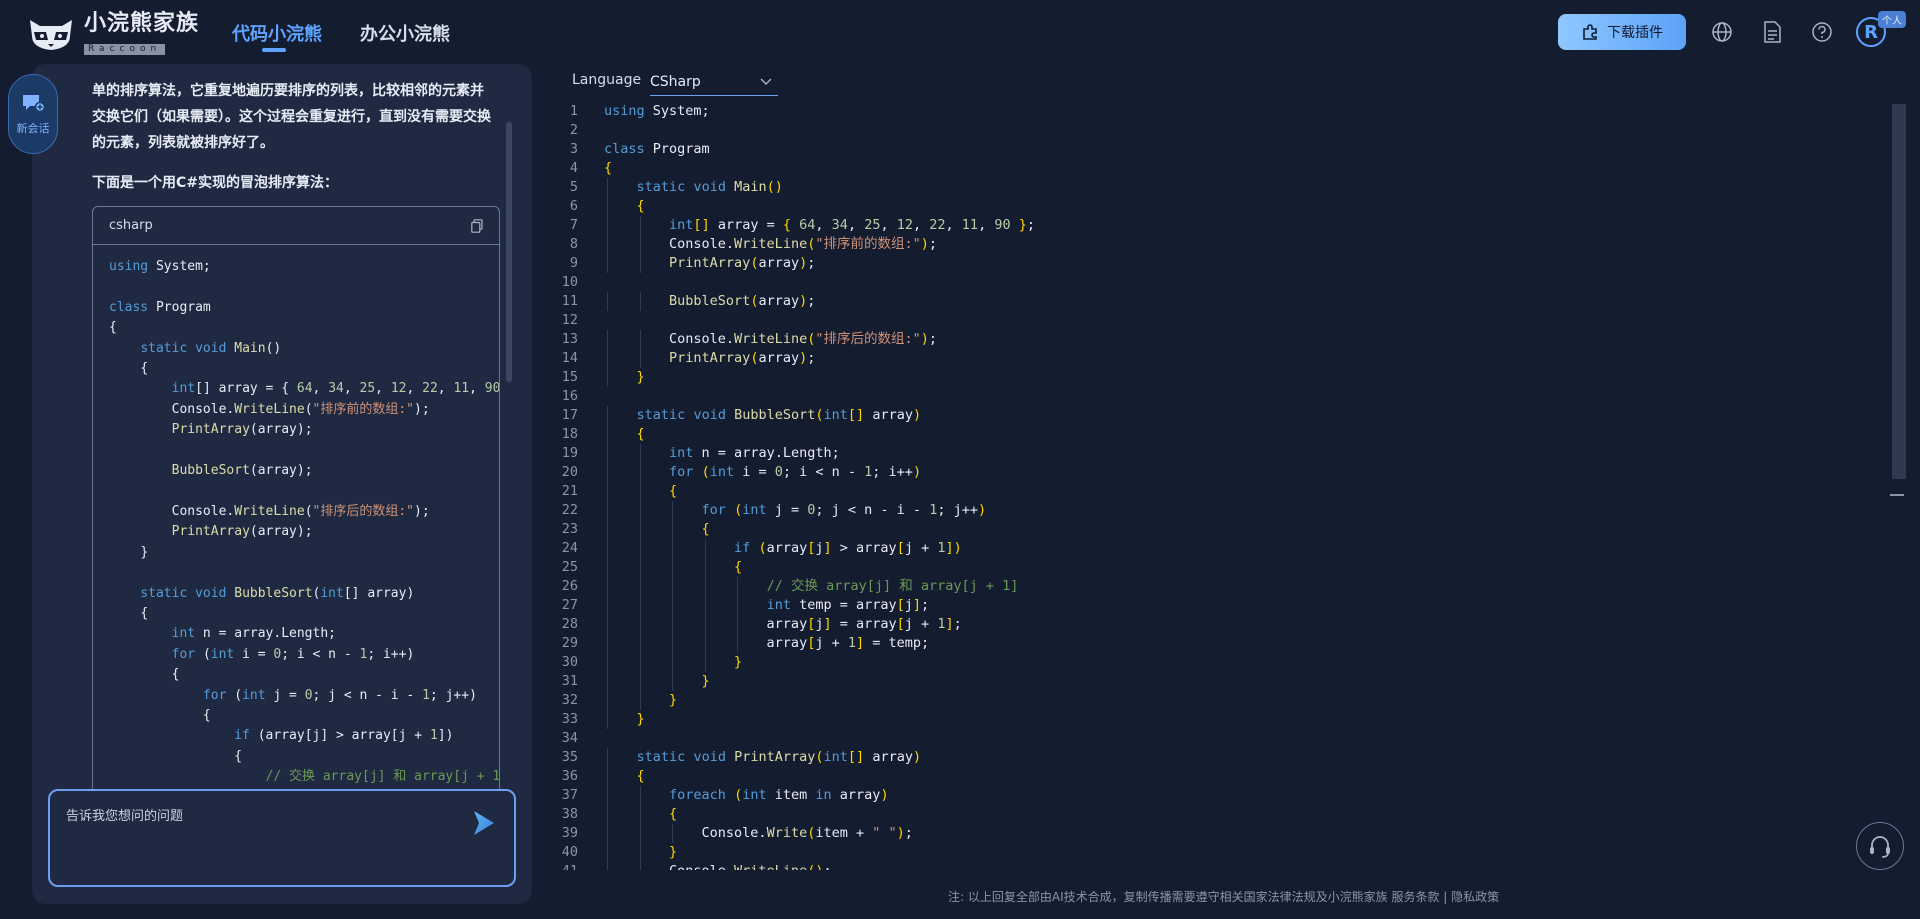 Image resolution: width=1920 pixels, height=919 pixels. I want to click on code-line: 20 for (int i = 0; i < n - 1; i++), so click(1220, 472).